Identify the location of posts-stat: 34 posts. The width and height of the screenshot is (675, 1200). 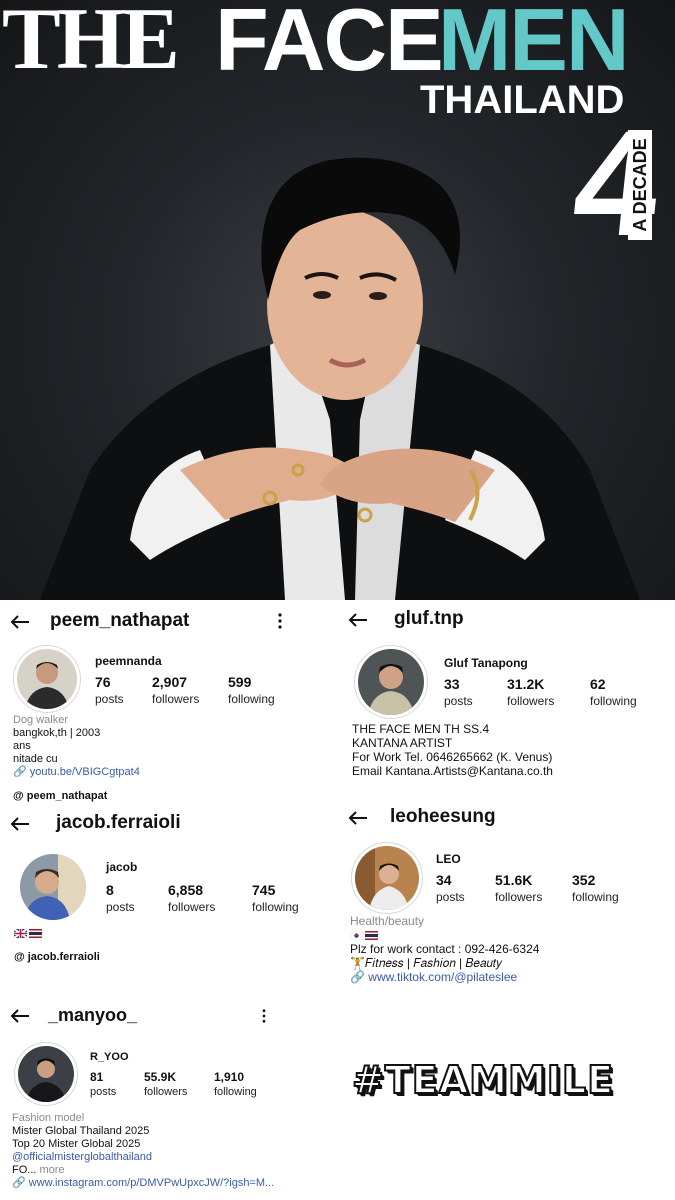
(450, 888).